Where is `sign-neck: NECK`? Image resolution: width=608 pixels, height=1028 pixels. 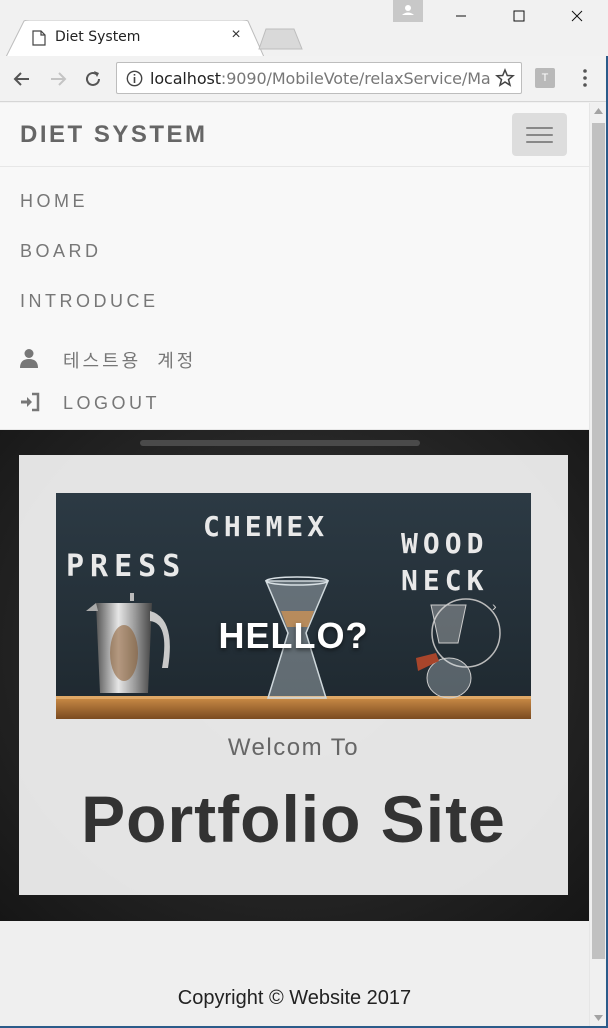
sign-neck: NECK is located at coordinates (444, 580).